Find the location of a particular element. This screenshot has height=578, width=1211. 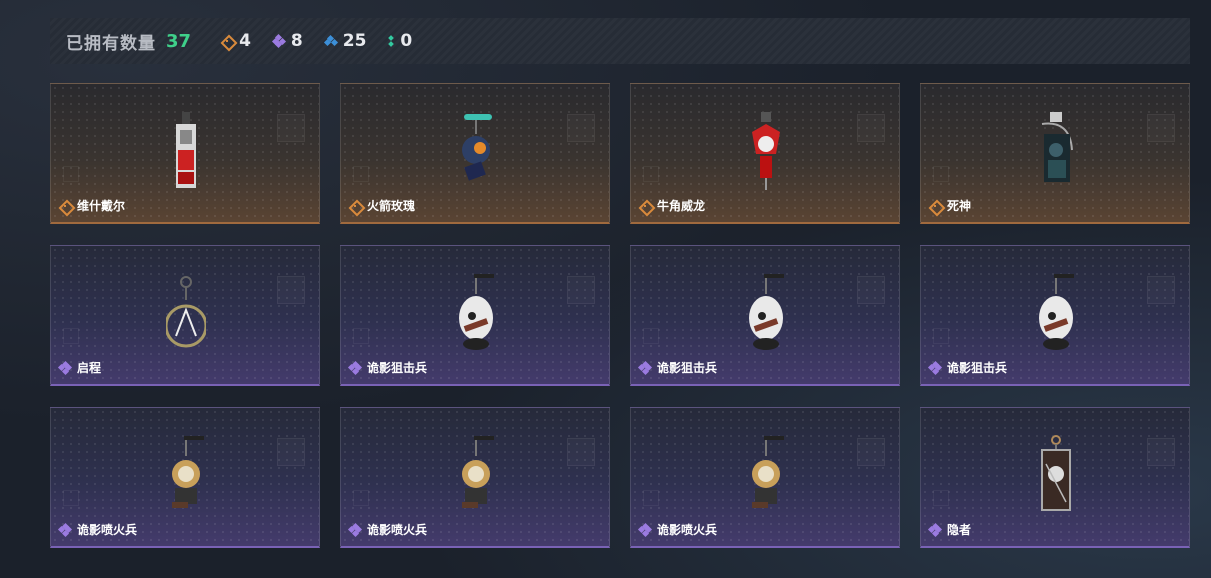

card-label: 启程 is located at coordinates (79, 367).